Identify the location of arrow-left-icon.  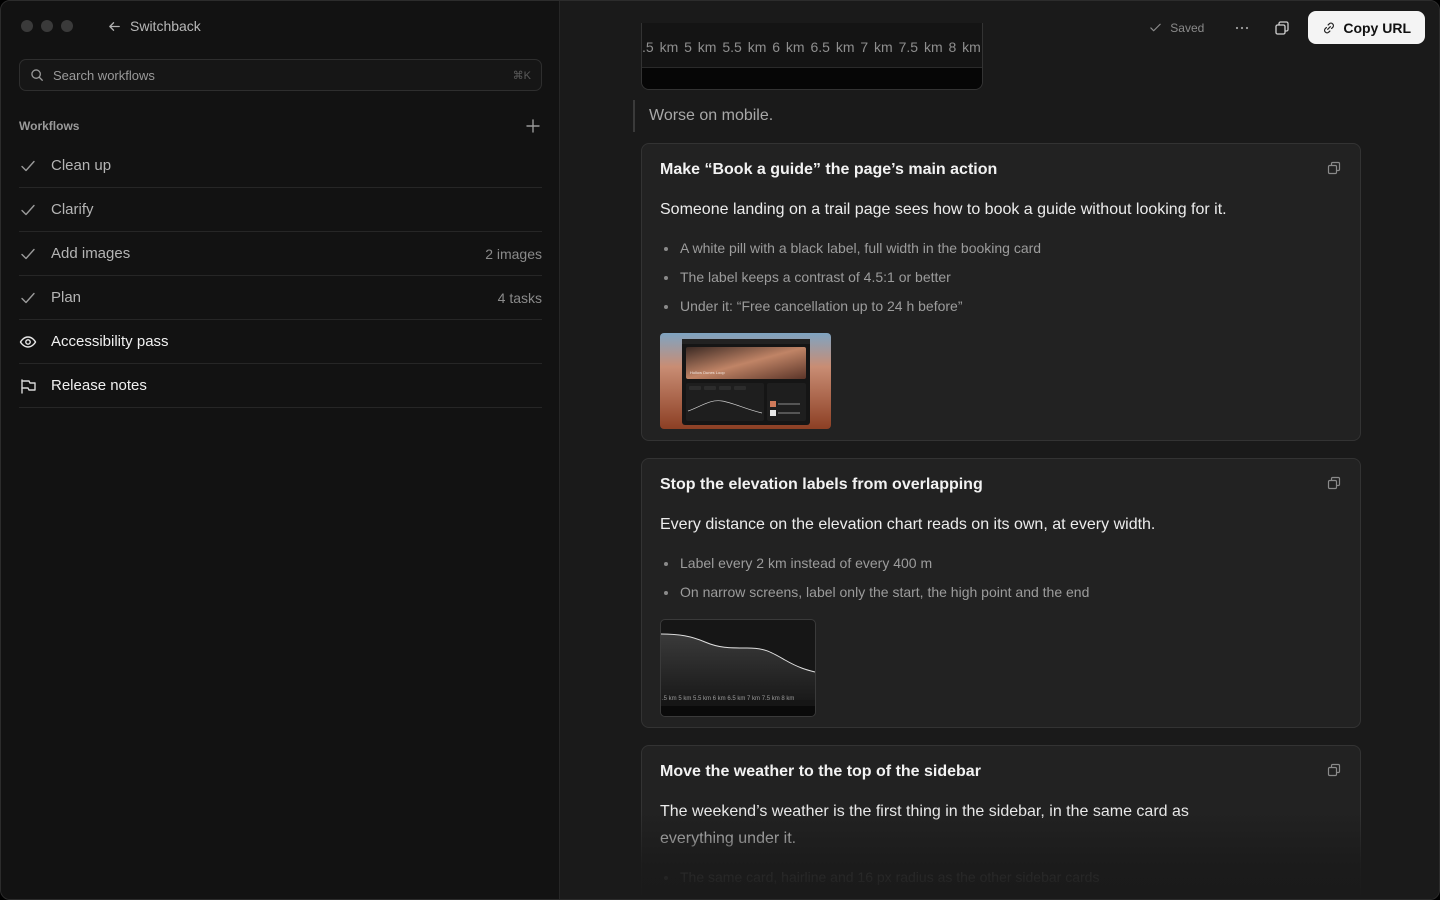
(114, 26).